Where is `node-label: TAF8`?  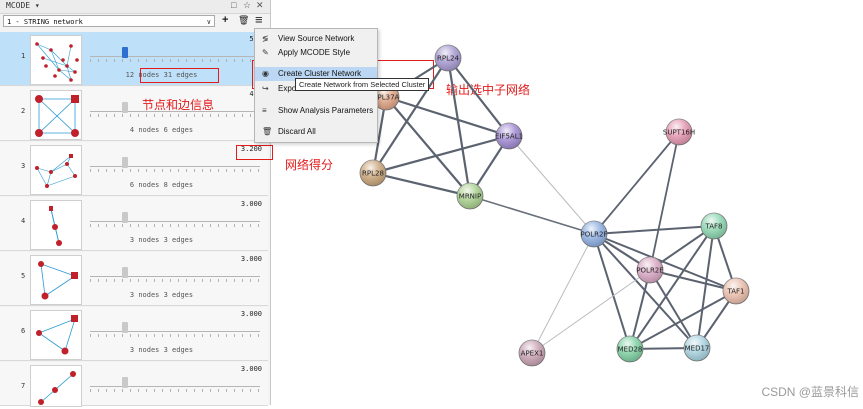
node-label: TAF8 is located at coordinates (713, 227).